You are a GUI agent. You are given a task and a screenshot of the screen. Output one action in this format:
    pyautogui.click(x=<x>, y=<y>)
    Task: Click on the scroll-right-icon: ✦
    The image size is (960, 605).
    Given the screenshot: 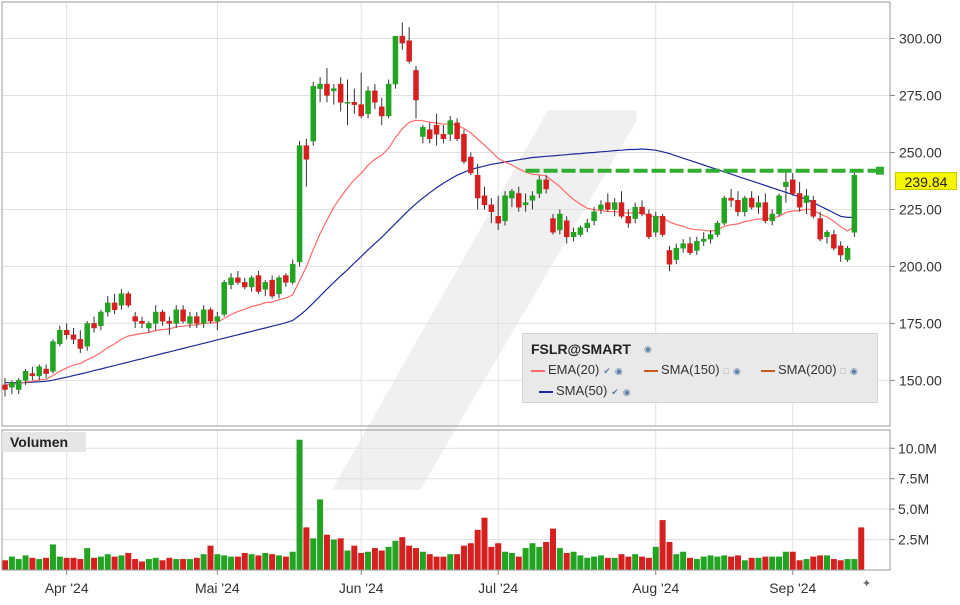 What is the action you would take?
    pyautogui.click(x=866, y=583)
    